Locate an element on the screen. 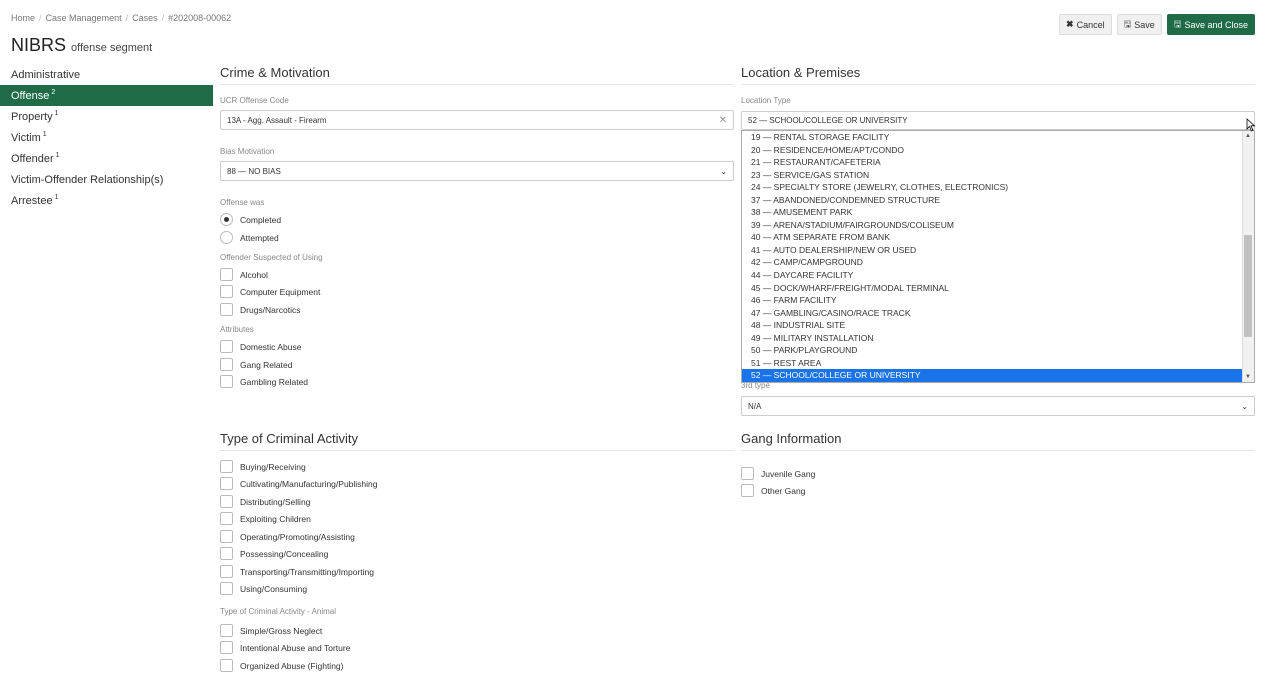 This screenshot has width=1266, height=673. dropdown-option: 45 — DOCK/WHARF/FREIGHT/MODAL TERMINAL is located at coordinates (998, 288).